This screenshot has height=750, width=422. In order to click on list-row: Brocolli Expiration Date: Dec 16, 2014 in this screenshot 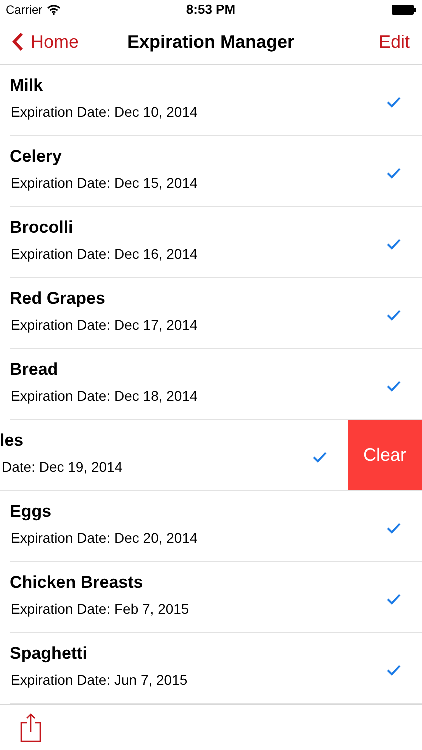, I will do `click(216, 242)`.